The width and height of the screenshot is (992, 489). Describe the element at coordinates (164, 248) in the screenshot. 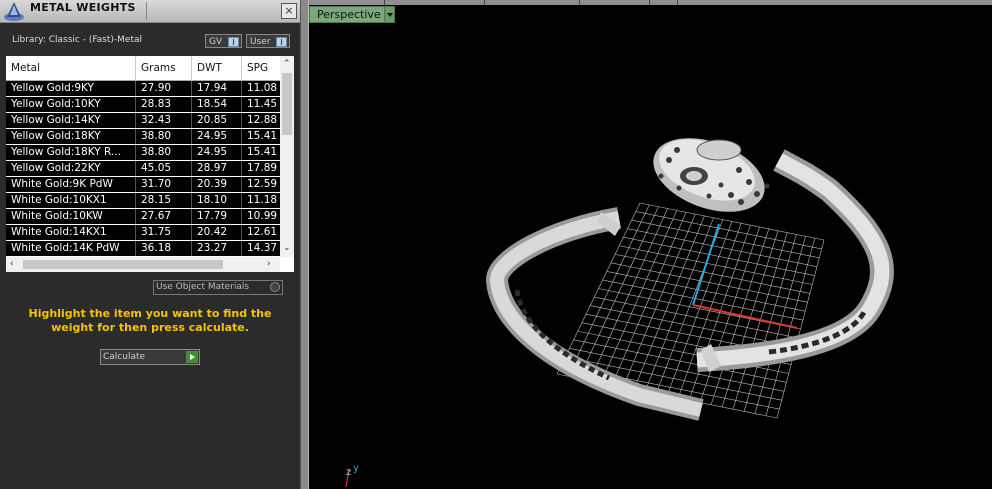

I see `grams-cell: 36.18` at that location.